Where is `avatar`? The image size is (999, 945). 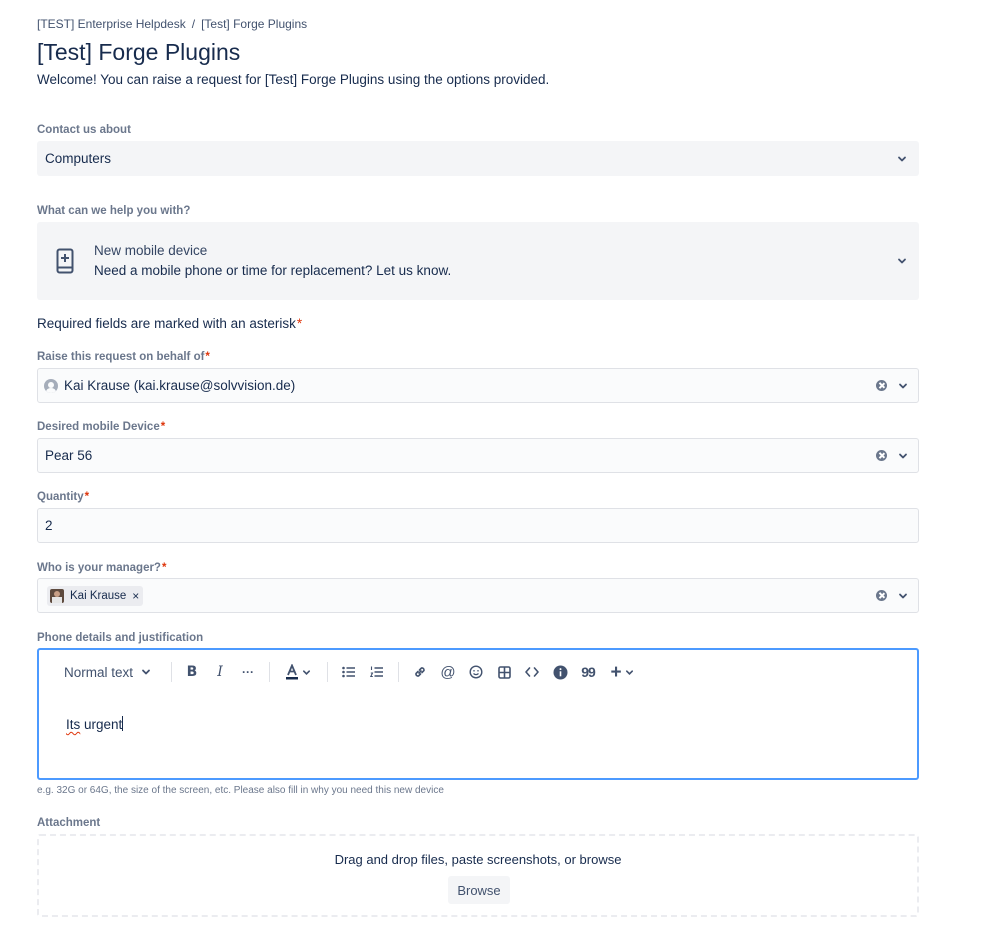
avatar is located at coordinates (57, 596).